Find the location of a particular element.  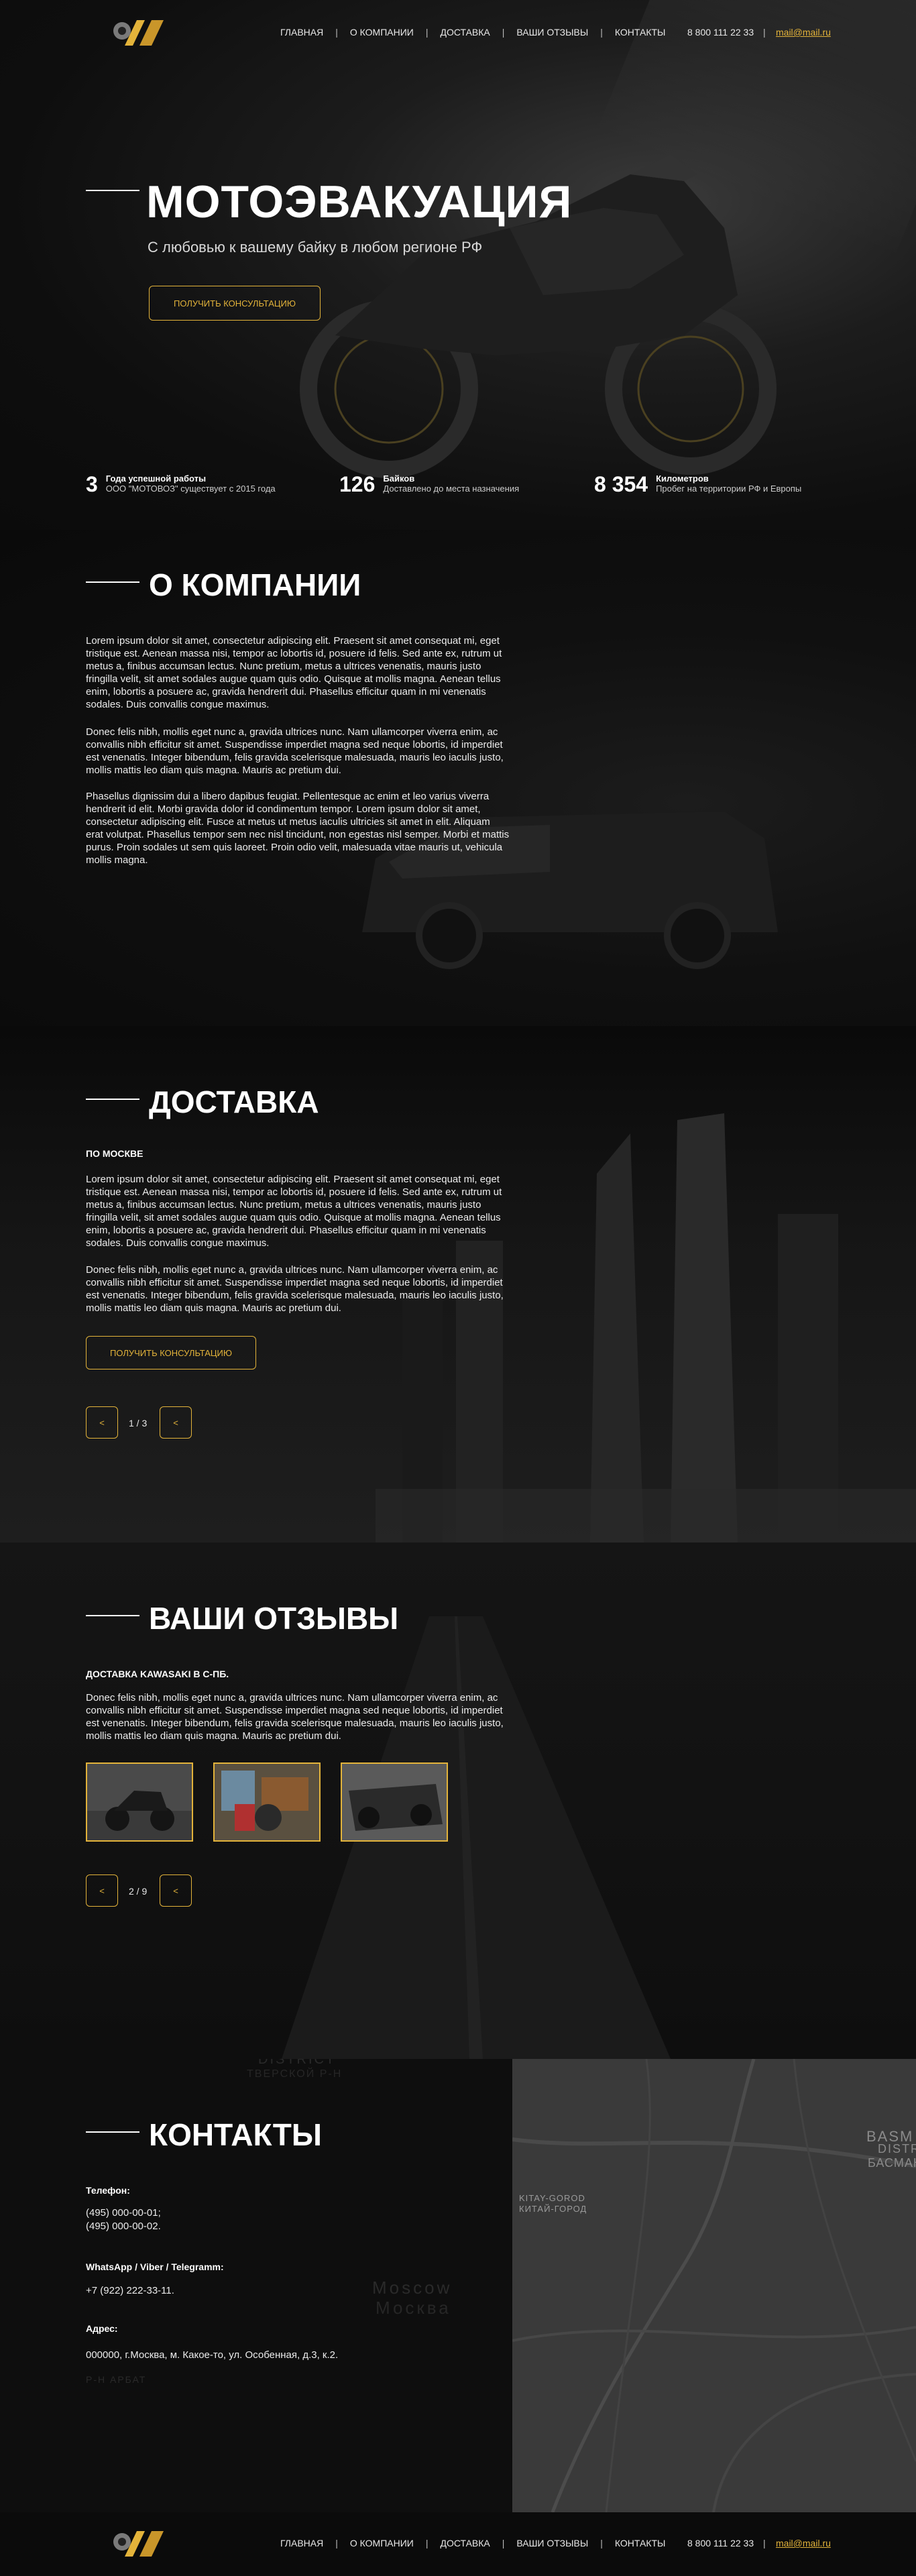

reviews-prev-button: < is located at coordinates (102, 1890).